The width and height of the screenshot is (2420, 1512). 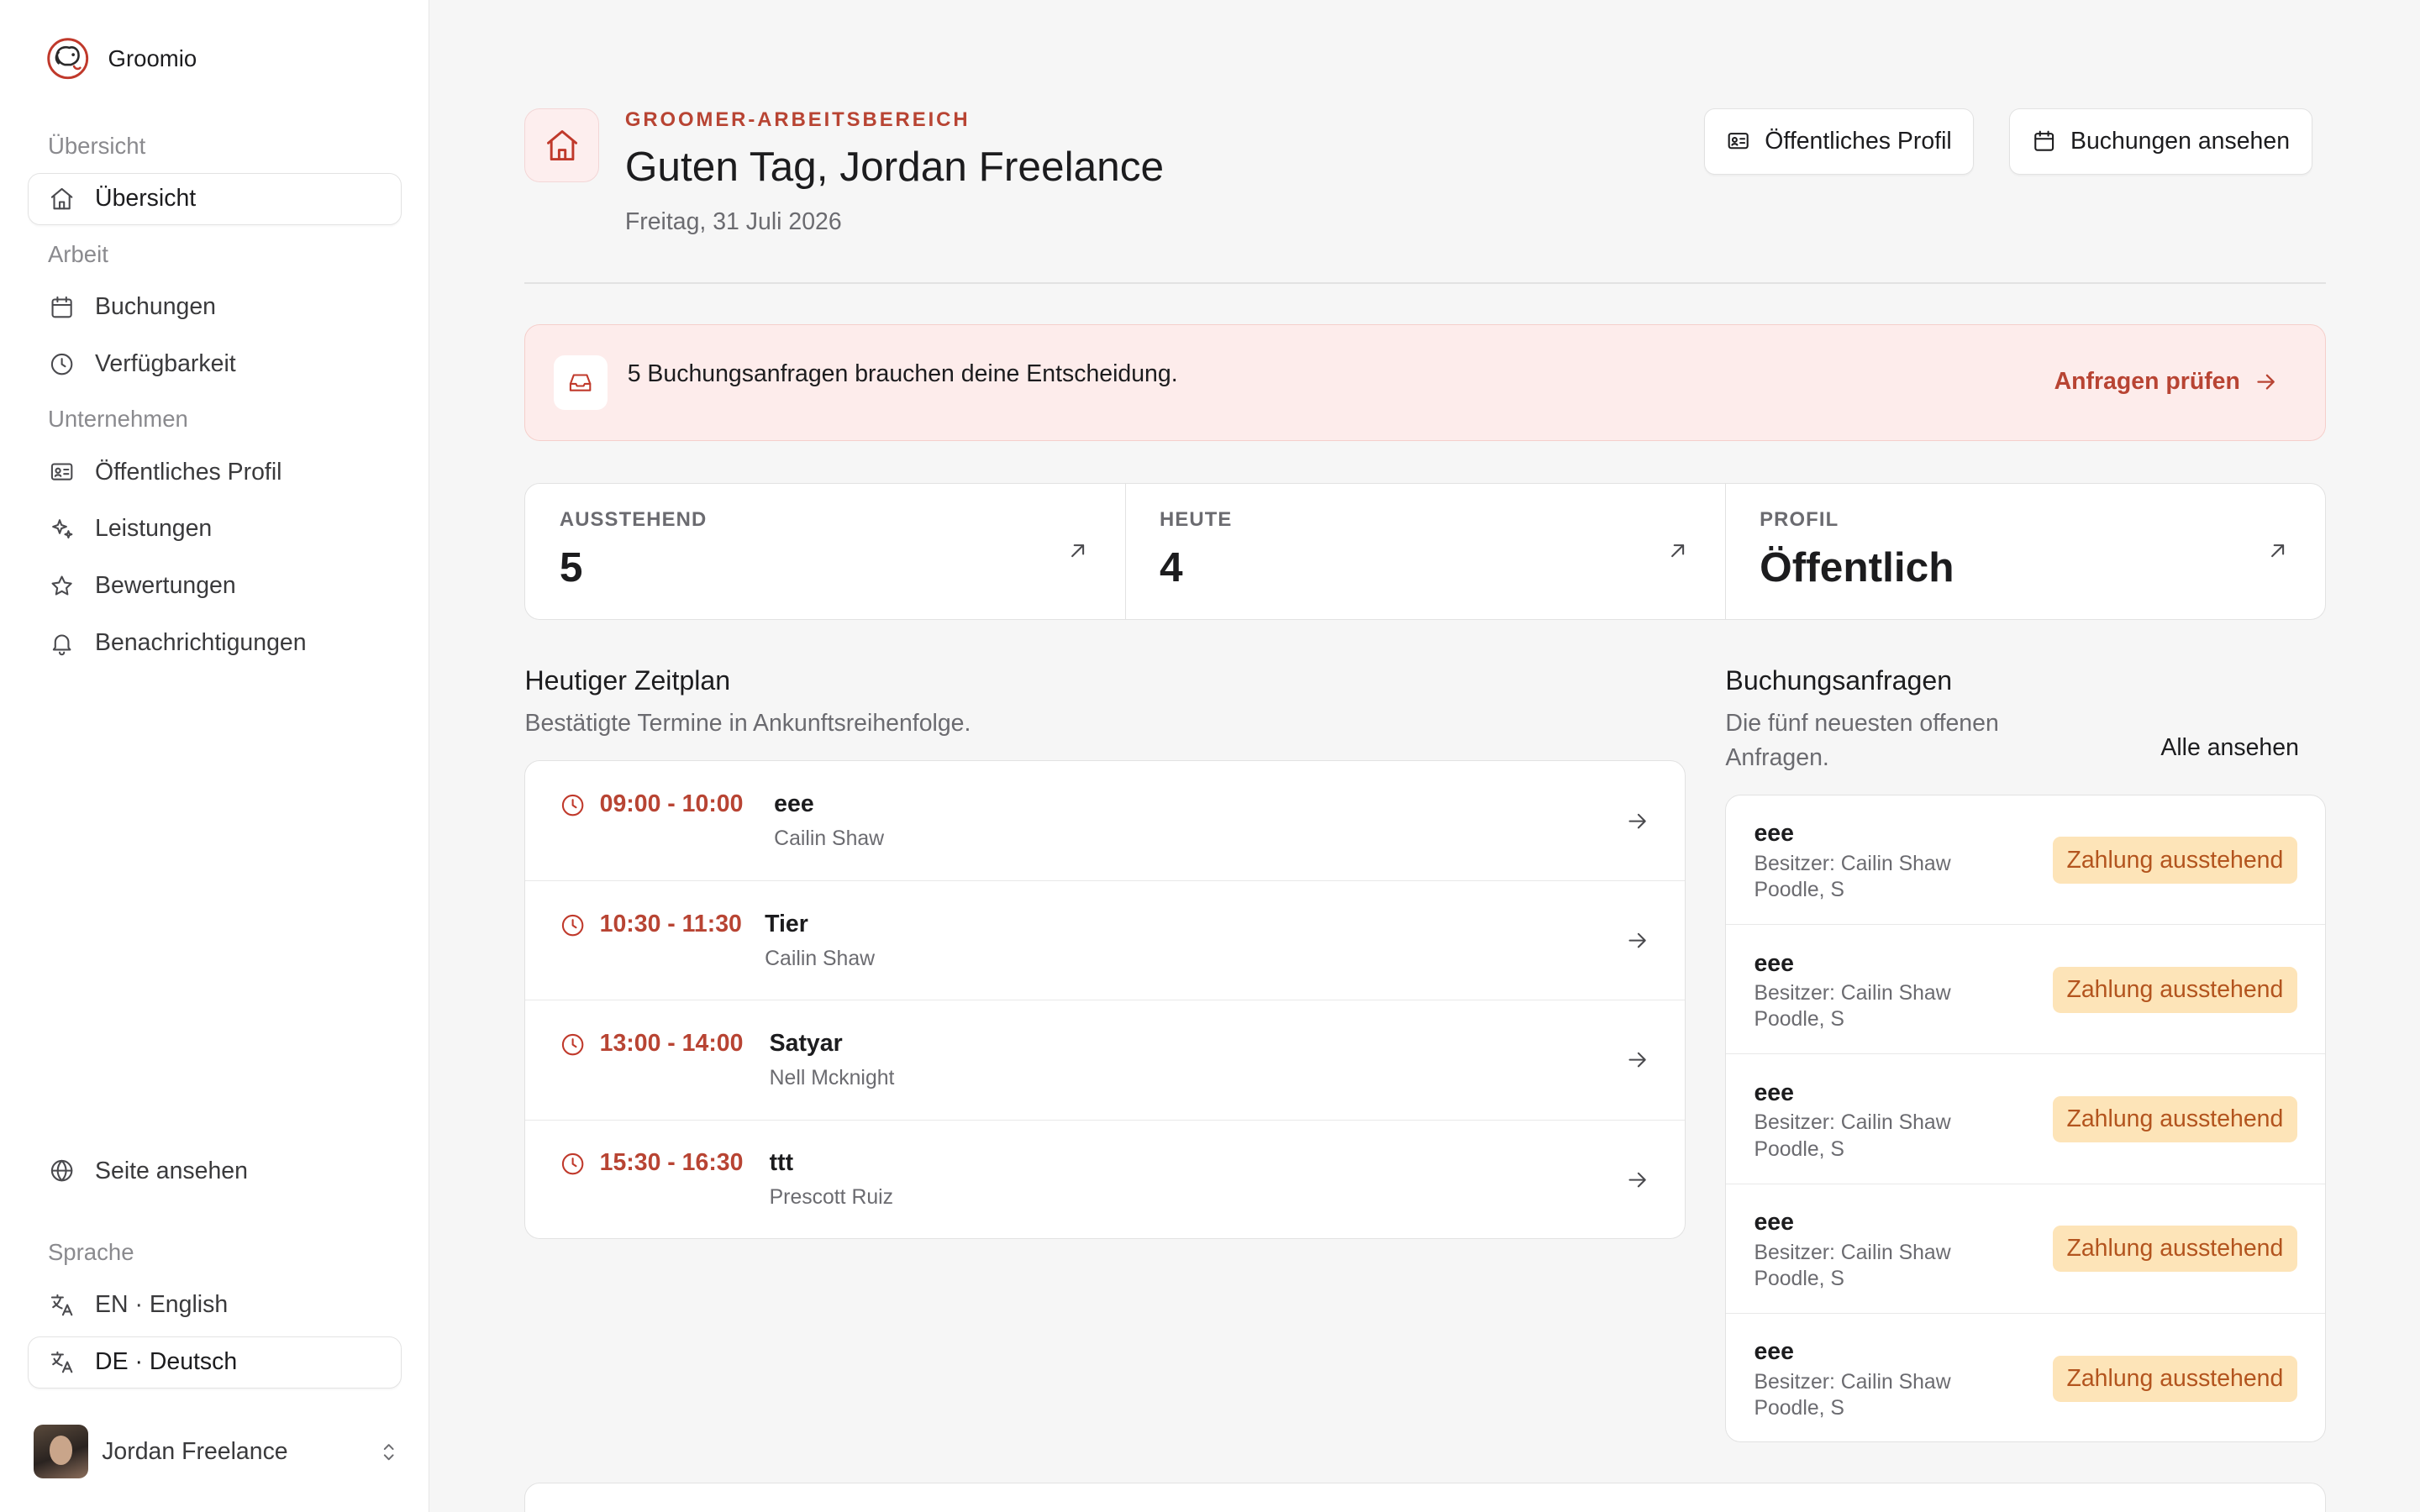 I want to click on public-profile-button: Öffentliches Profil, so click(x=1839, y=141).